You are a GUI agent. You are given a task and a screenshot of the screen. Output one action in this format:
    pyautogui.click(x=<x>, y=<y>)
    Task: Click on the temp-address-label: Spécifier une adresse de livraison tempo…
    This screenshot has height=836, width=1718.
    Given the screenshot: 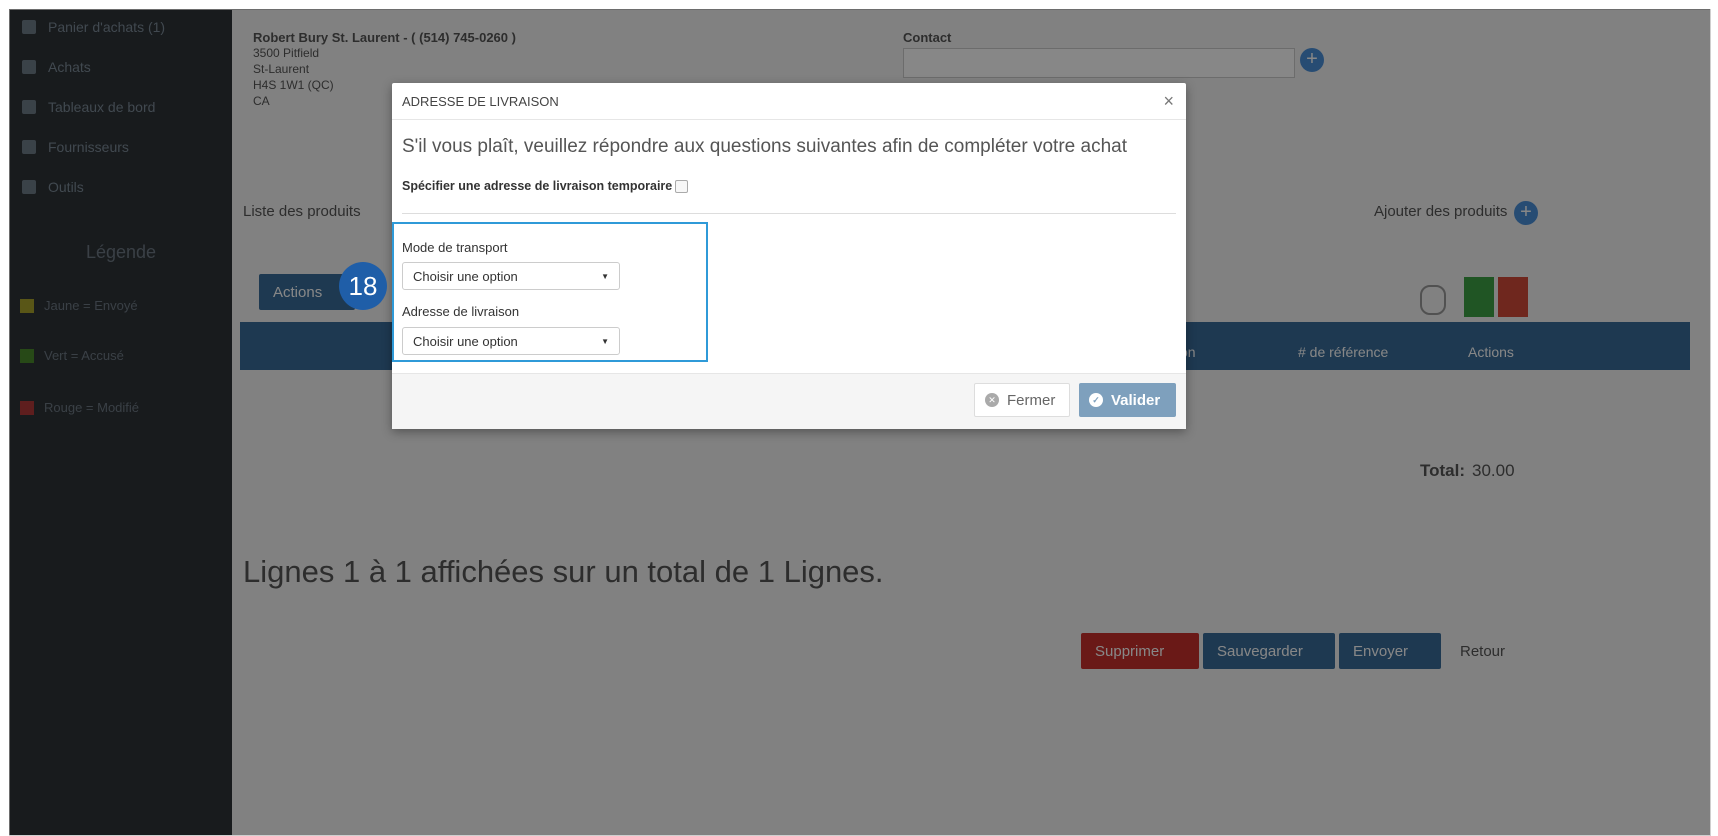 What is the action you would take?
    pyautogui.click(x=537, y=186)
    